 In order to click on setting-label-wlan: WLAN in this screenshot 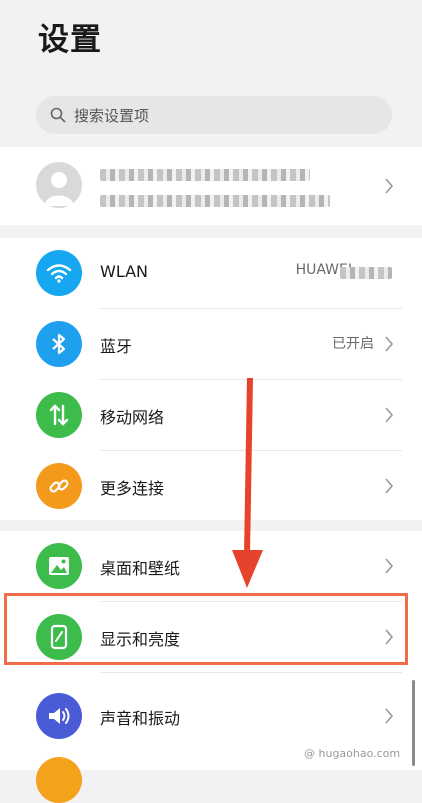, I will do `click(124, 271)`.